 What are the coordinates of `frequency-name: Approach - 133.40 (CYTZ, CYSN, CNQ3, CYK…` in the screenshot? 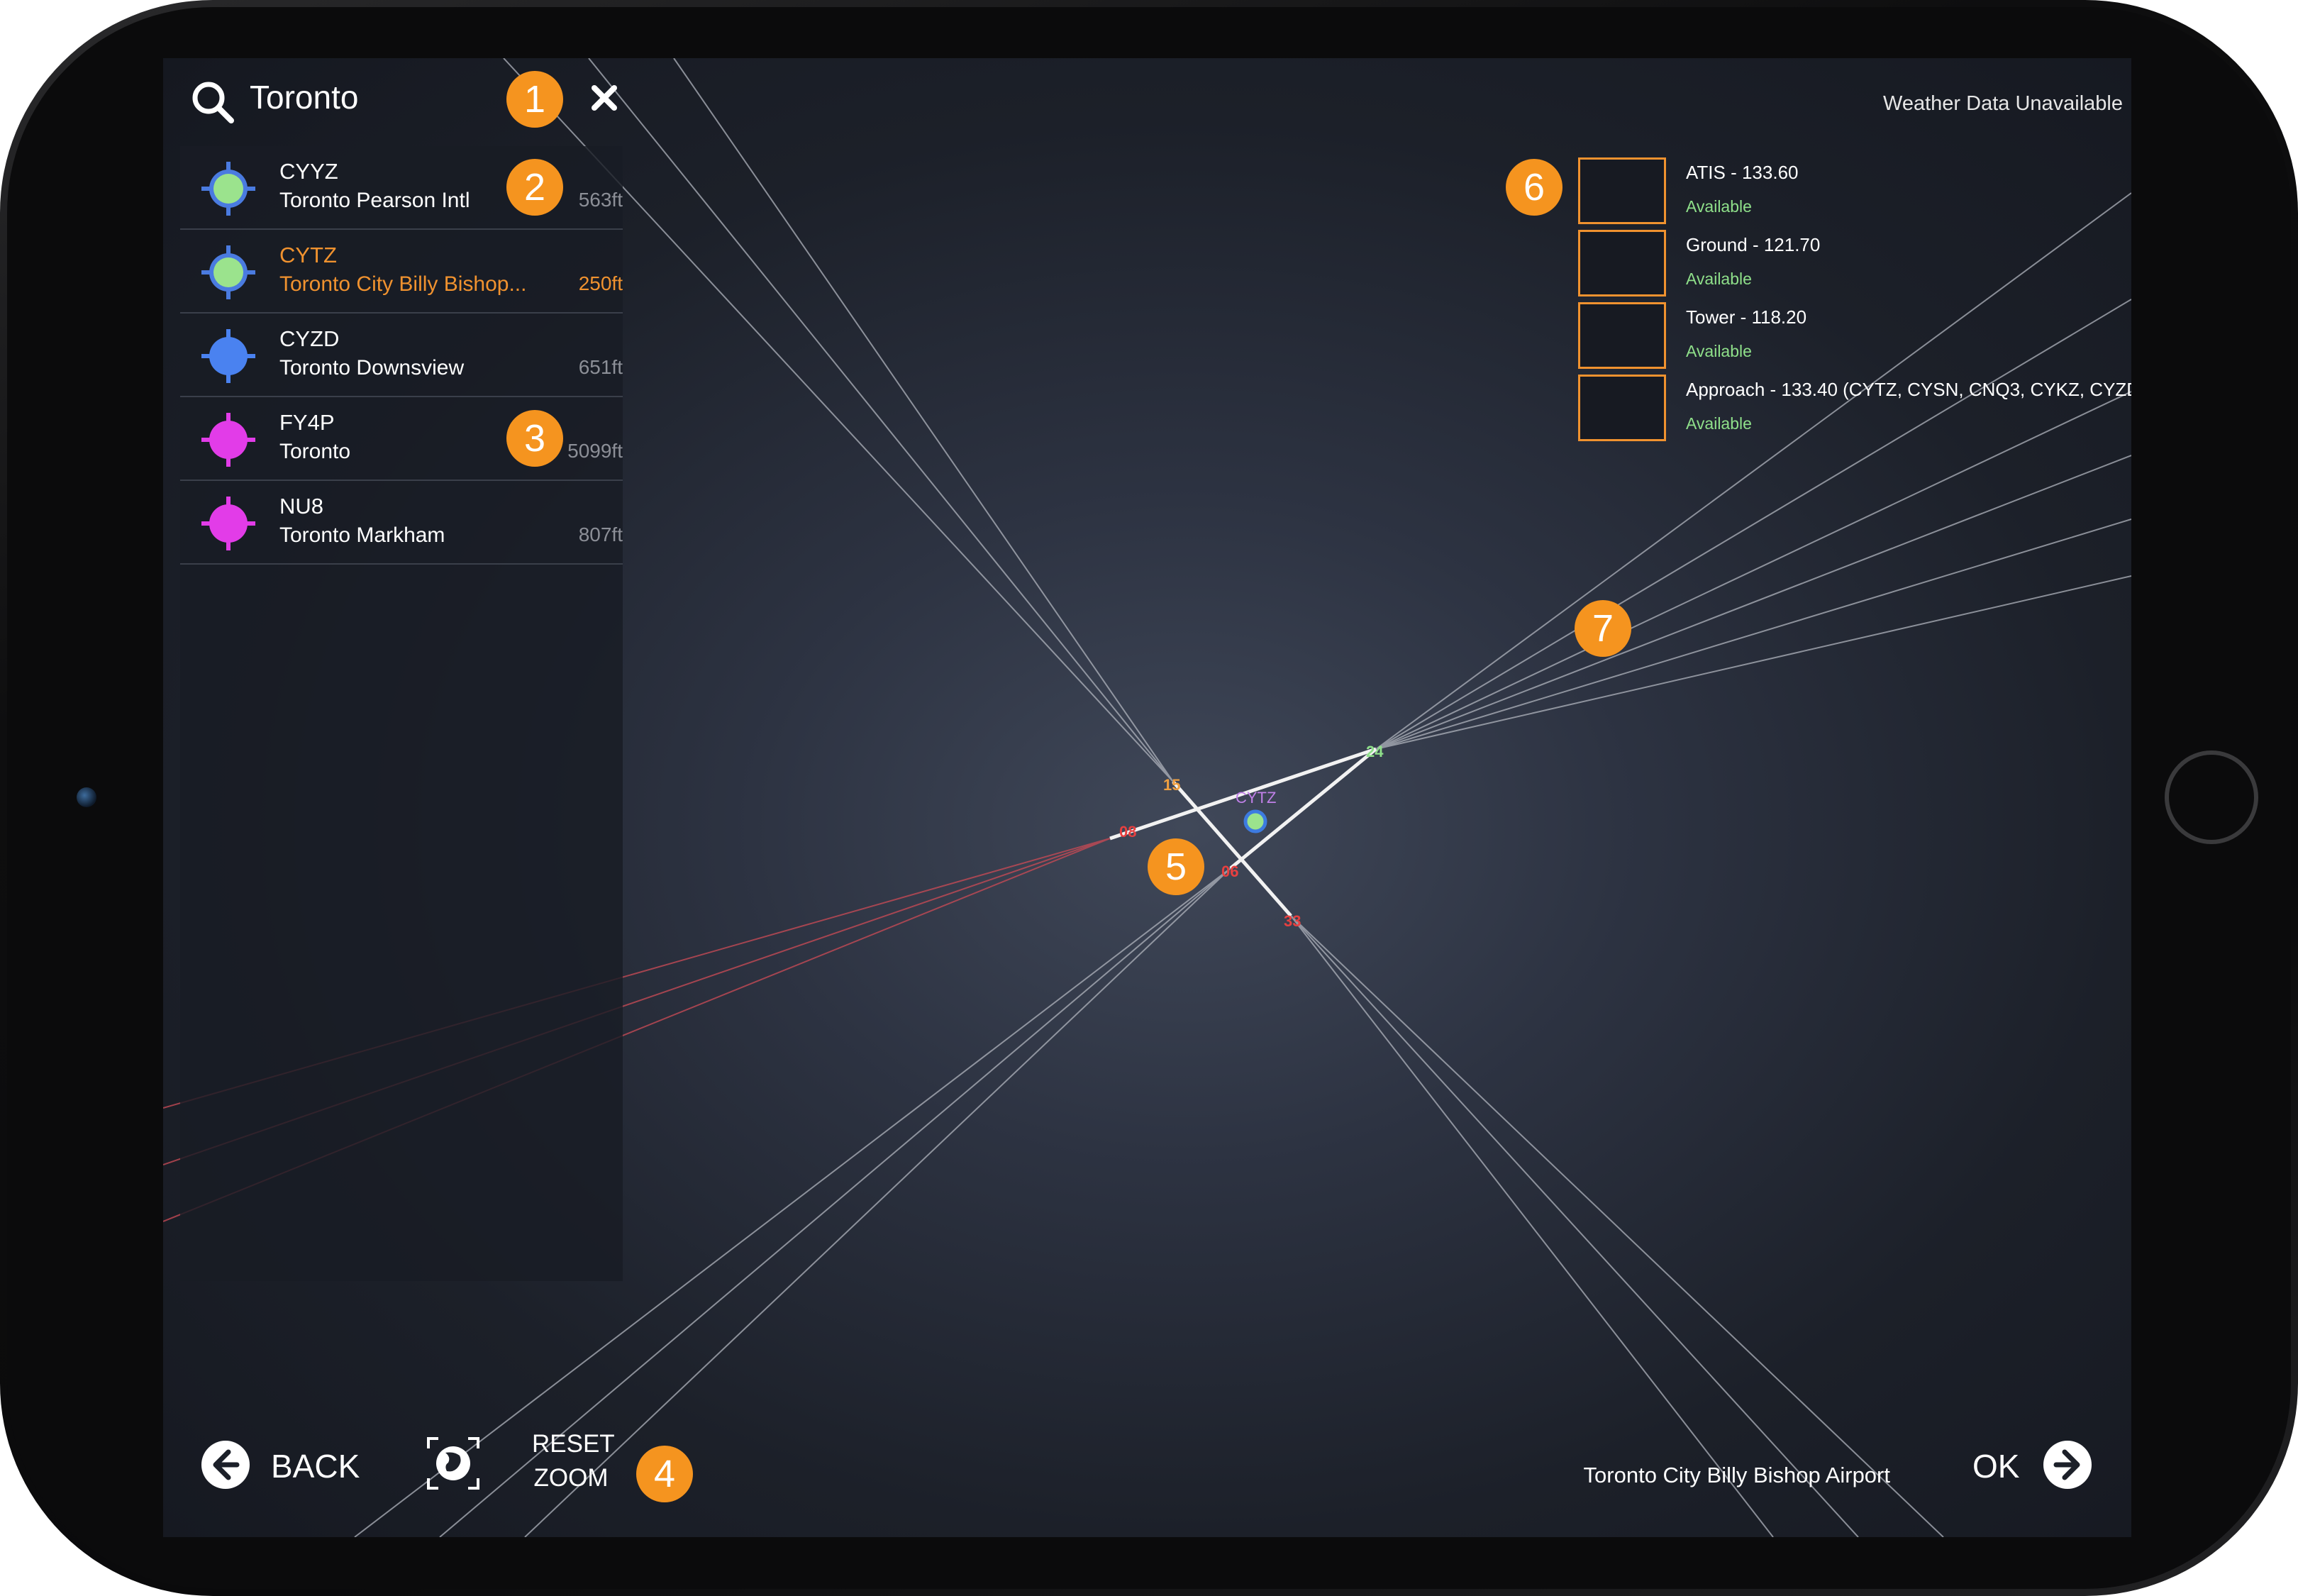 It's located at (1908, 390).